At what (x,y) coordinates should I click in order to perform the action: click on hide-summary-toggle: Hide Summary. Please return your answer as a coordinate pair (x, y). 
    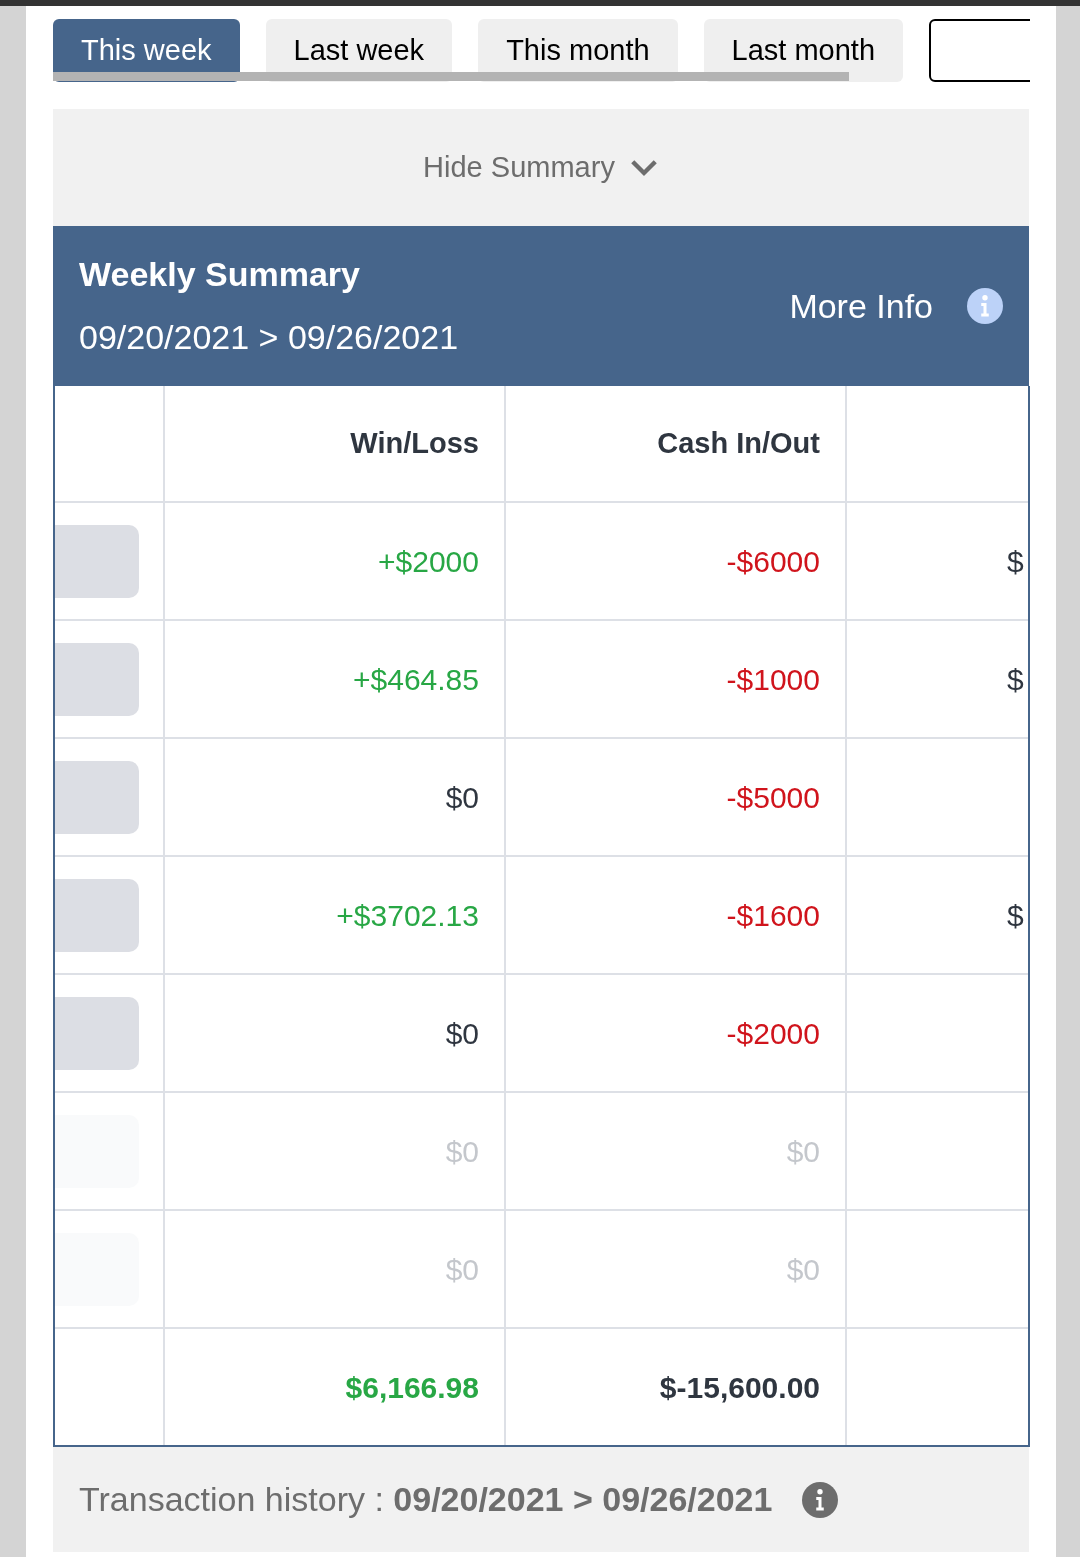
    Looking at the image, I should click on (541, 167).